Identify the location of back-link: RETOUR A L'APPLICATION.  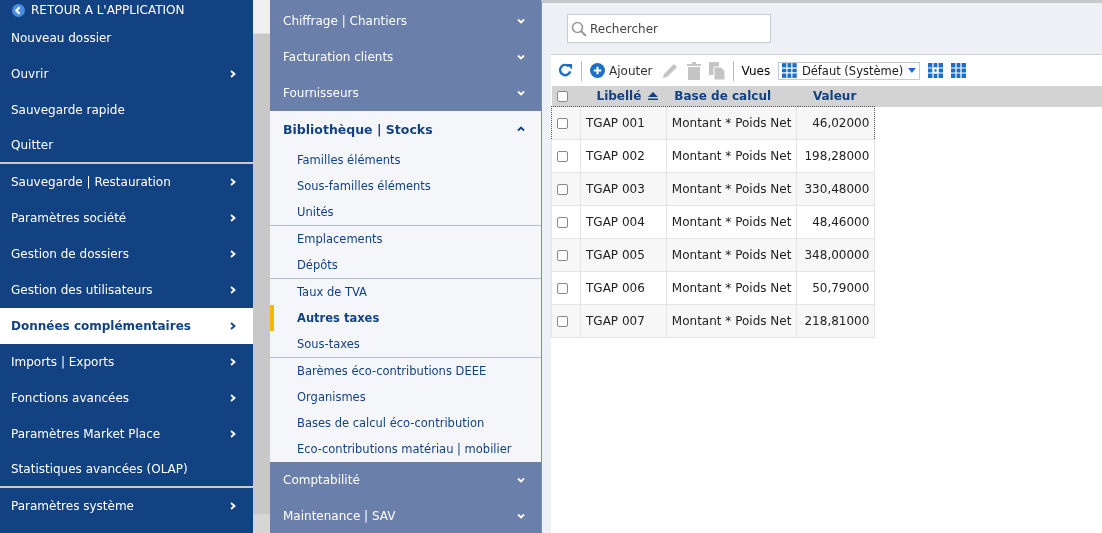
(126, 10).